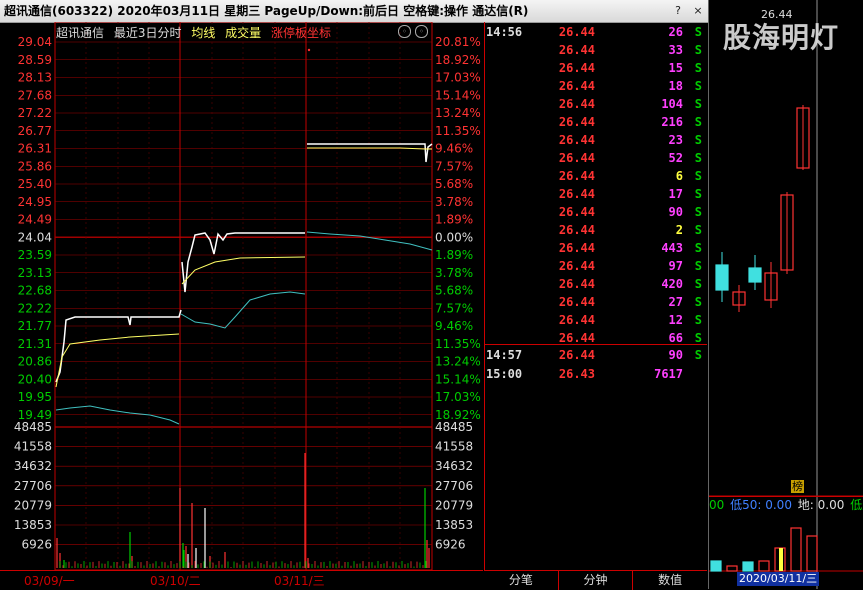  Describe the element at coordinates (521, 580) in the screenshot. I see `tab-tick: 分笔` at that location.